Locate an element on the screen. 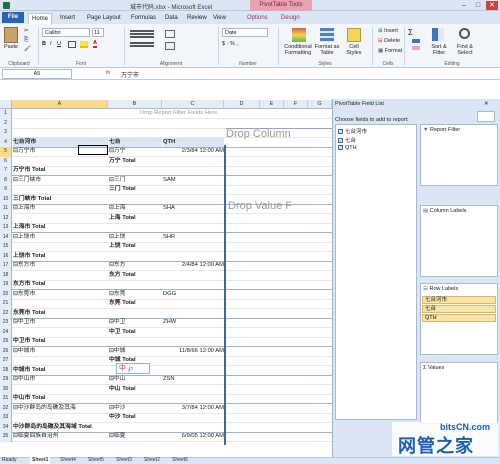  sort-filter-button: Sort & Filter is located at coordinates (439, 50).